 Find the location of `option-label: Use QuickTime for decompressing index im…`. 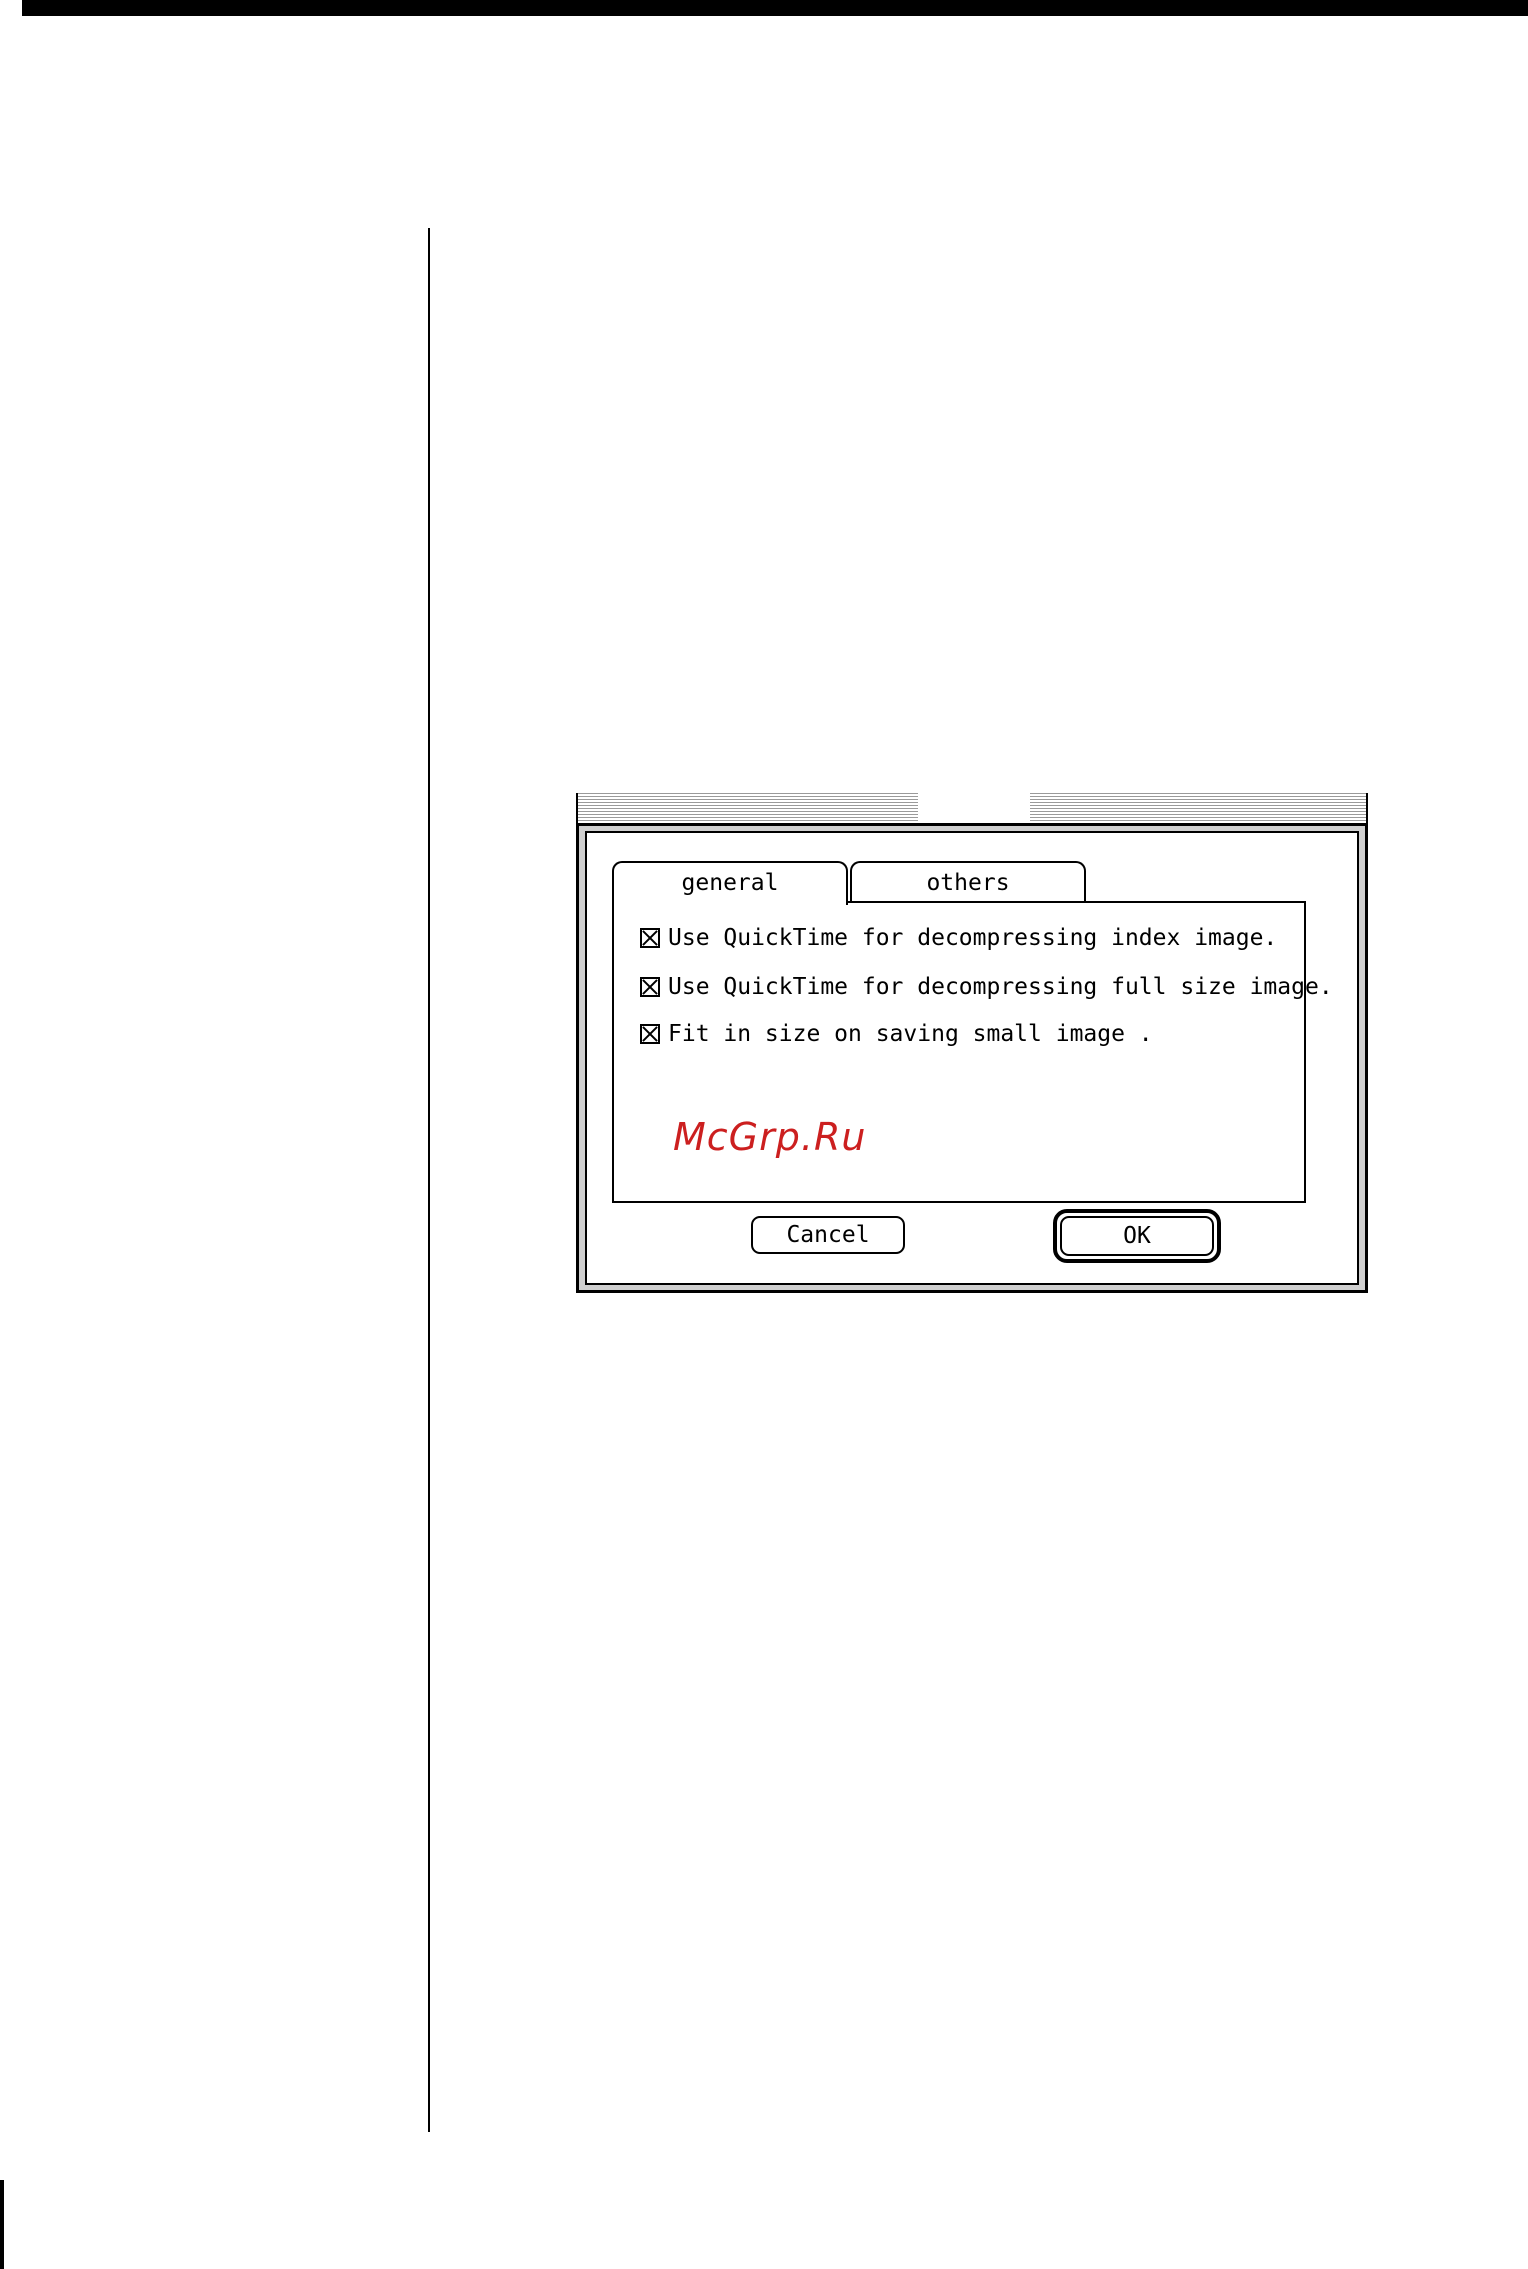

option-label: Use QuickTime for decompressing index im… is located at coordinates (973, 938).